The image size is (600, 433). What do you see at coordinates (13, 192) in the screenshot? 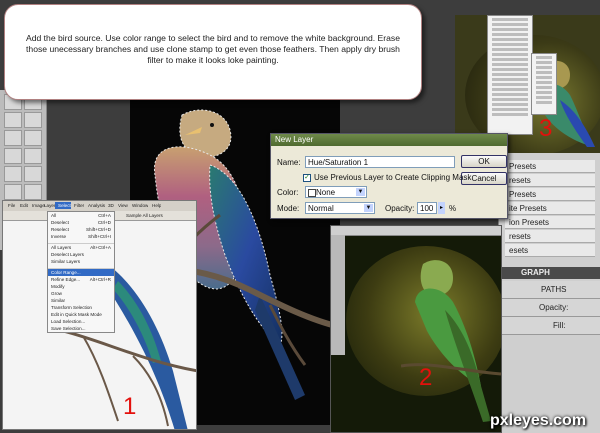
I see `pen-tool-icon` at bounding box center [13, 192].